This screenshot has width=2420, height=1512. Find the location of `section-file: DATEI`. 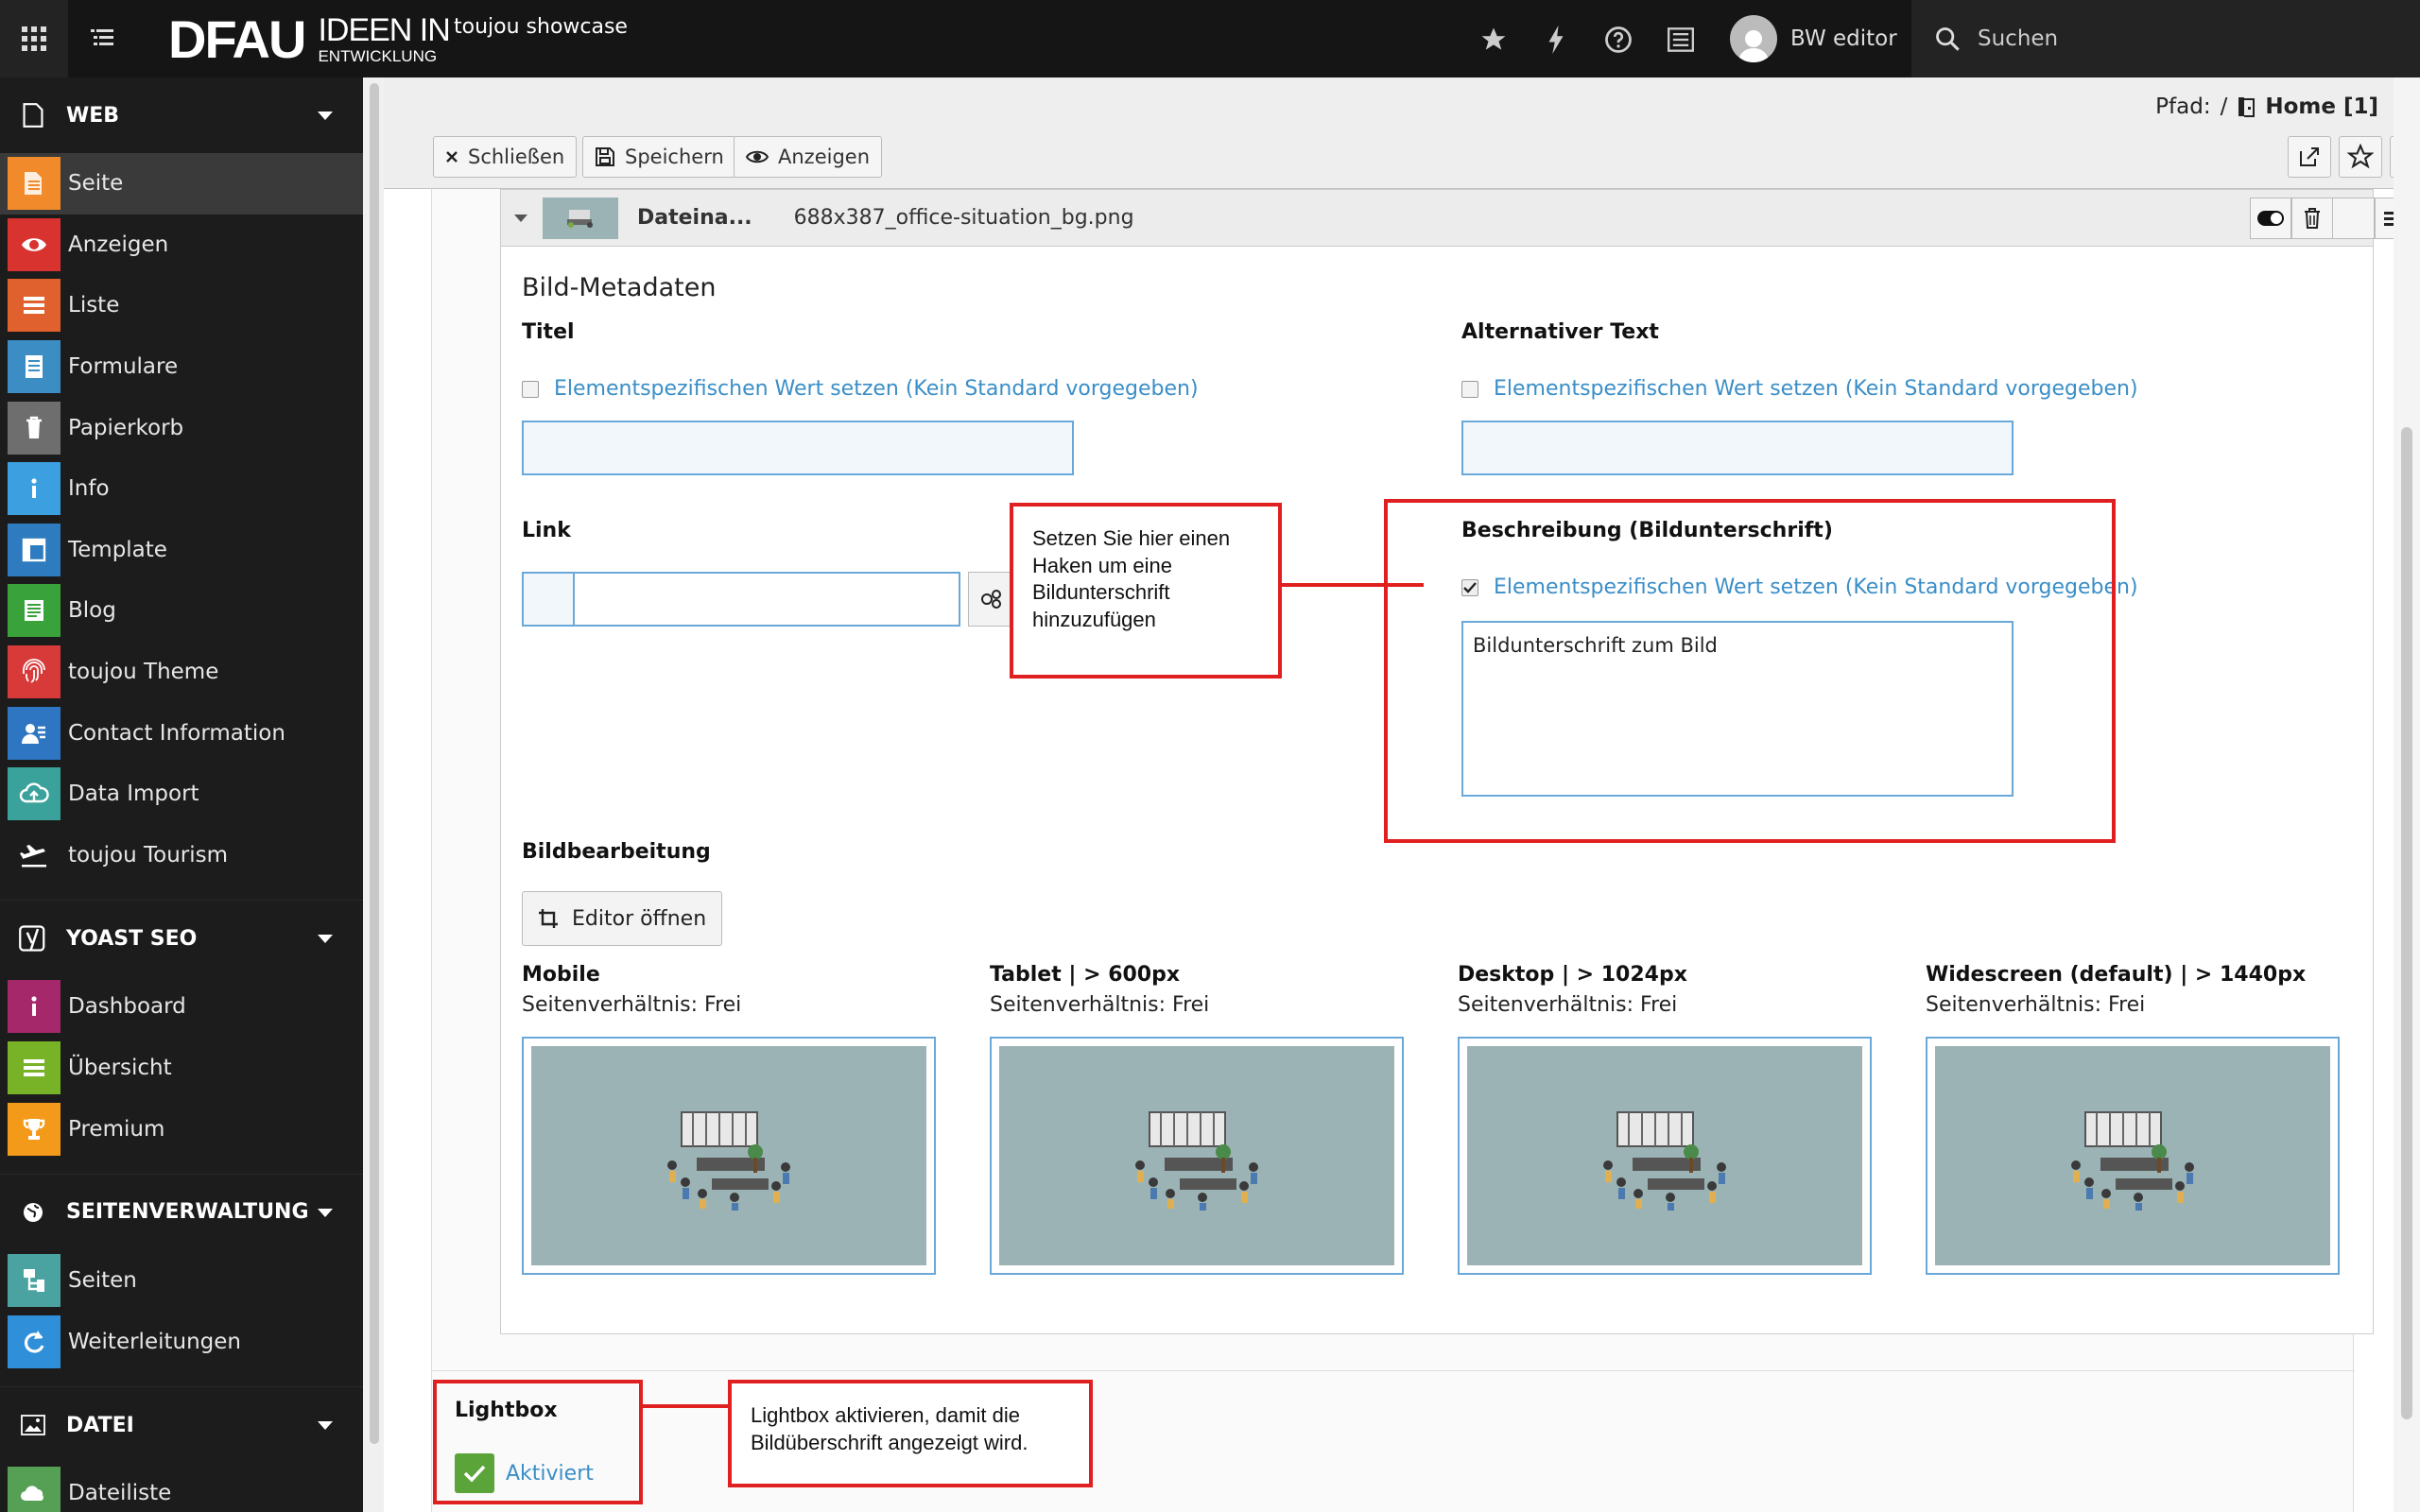

section-file: DATEI is located at coordinates (181, 1425).